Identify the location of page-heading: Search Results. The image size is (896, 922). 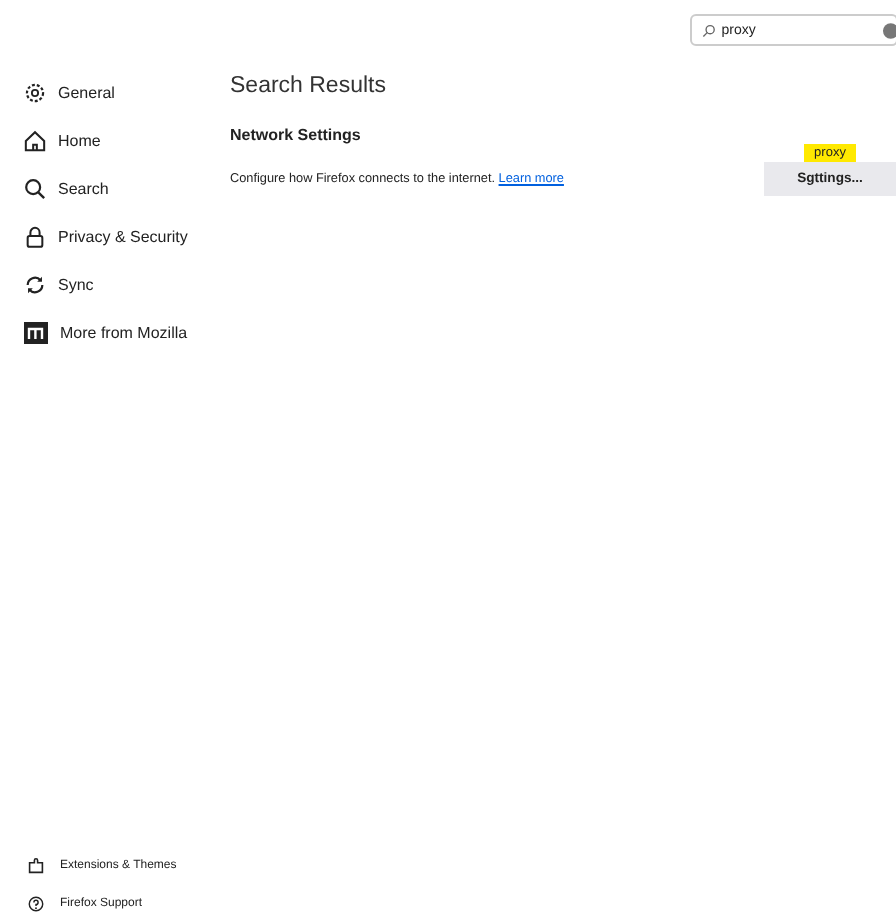
(309, 86).